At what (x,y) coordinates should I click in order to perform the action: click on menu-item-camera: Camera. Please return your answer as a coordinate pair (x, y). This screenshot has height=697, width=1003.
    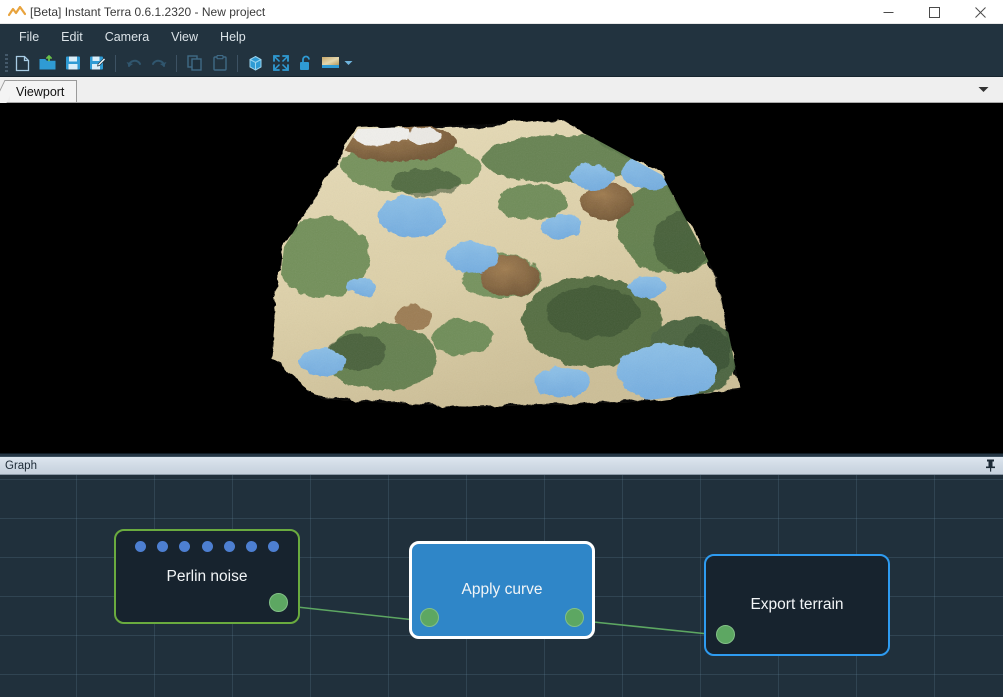
    Looking at the image, I should click on (127, 37).